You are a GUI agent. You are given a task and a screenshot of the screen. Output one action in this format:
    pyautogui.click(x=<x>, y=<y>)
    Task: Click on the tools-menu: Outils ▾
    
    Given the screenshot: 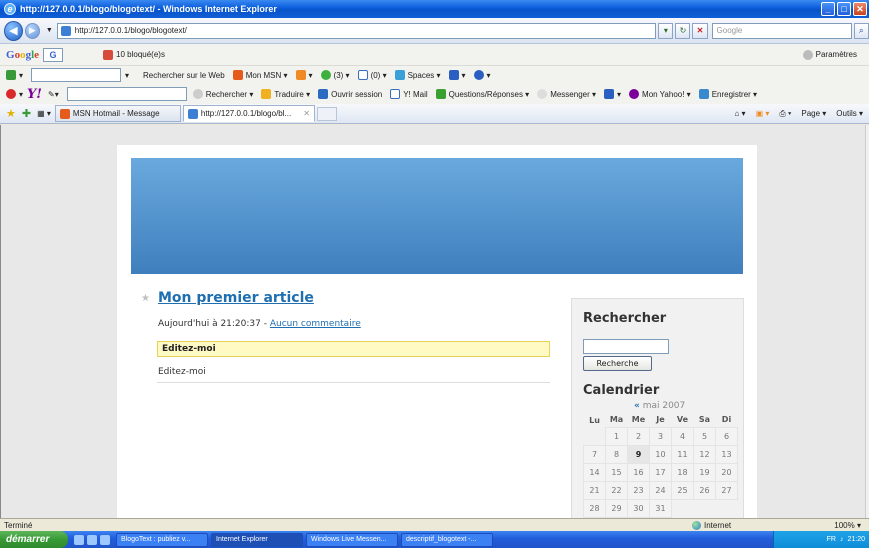 What is the action you would take?
    pyautogui.click(x=849, y=113)
    